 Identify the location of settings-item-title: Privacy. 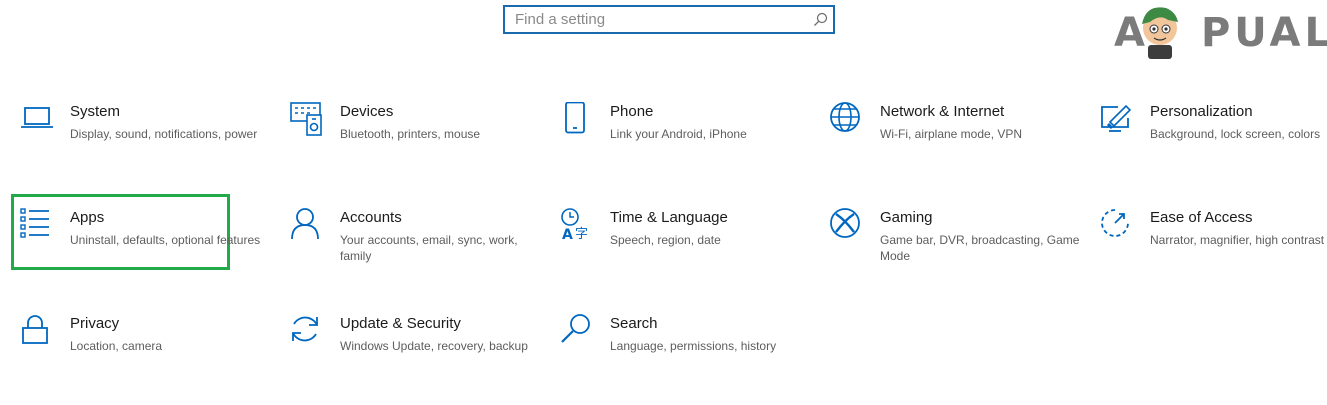
(95, 323).